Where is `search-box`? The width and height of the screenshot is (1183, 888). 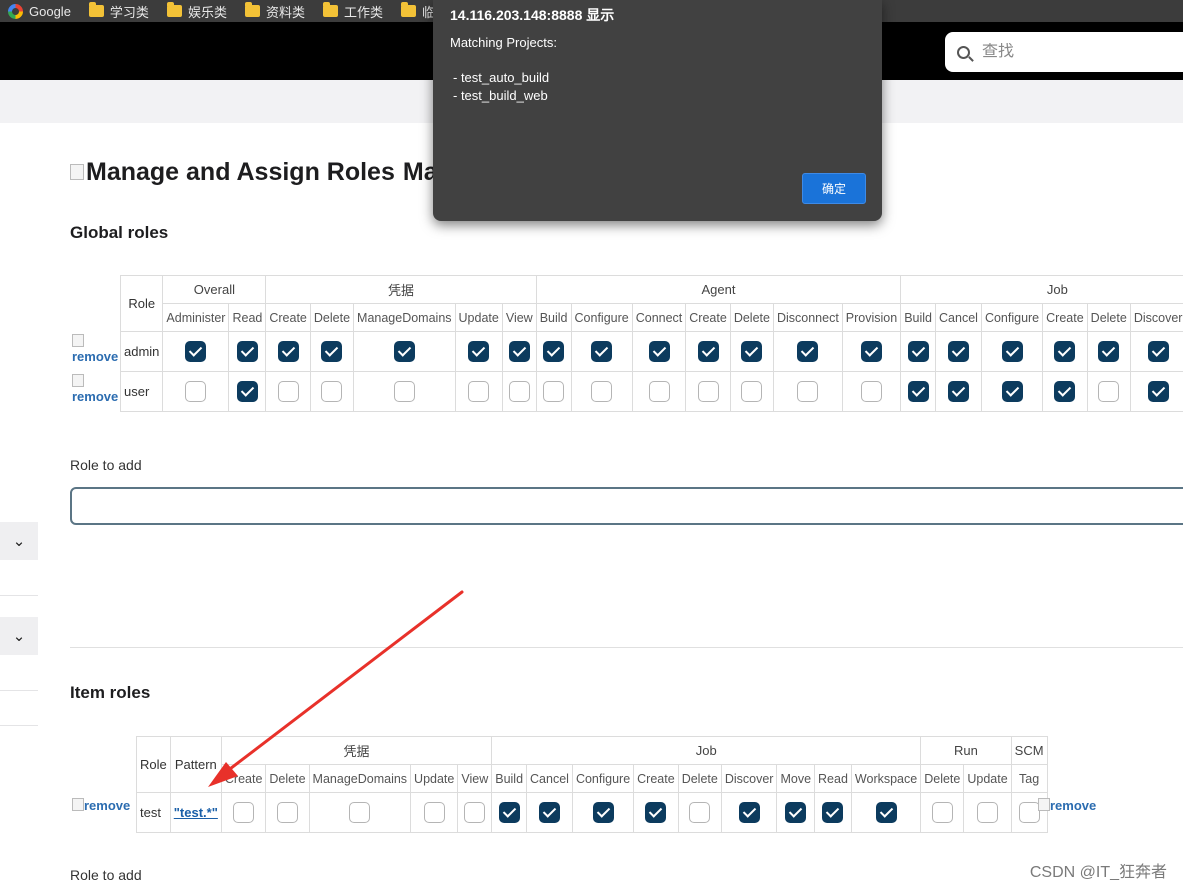 search-box is located at coordinates (1064, 52).